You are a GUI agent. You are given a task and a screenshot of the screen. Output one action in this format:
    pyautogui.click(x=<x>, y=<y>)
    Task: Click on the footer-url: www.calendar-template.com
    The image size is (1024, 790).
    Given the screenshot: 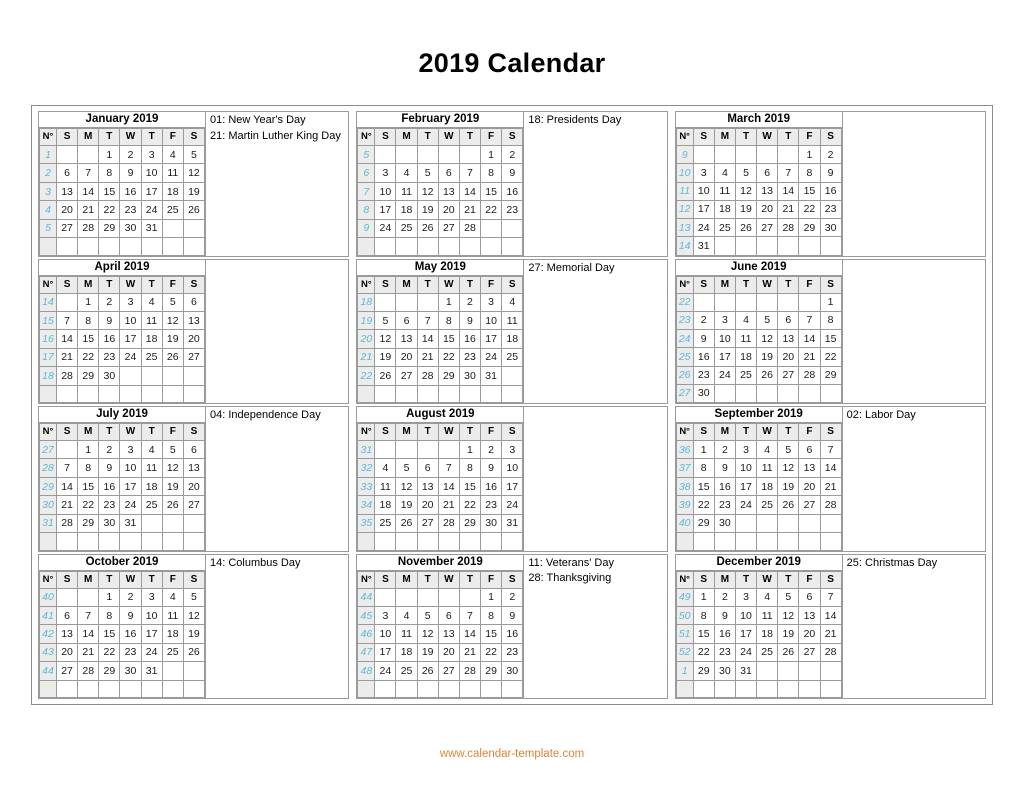 What is the action you would take?
    pyautogui.click(x=512, y=754)
    